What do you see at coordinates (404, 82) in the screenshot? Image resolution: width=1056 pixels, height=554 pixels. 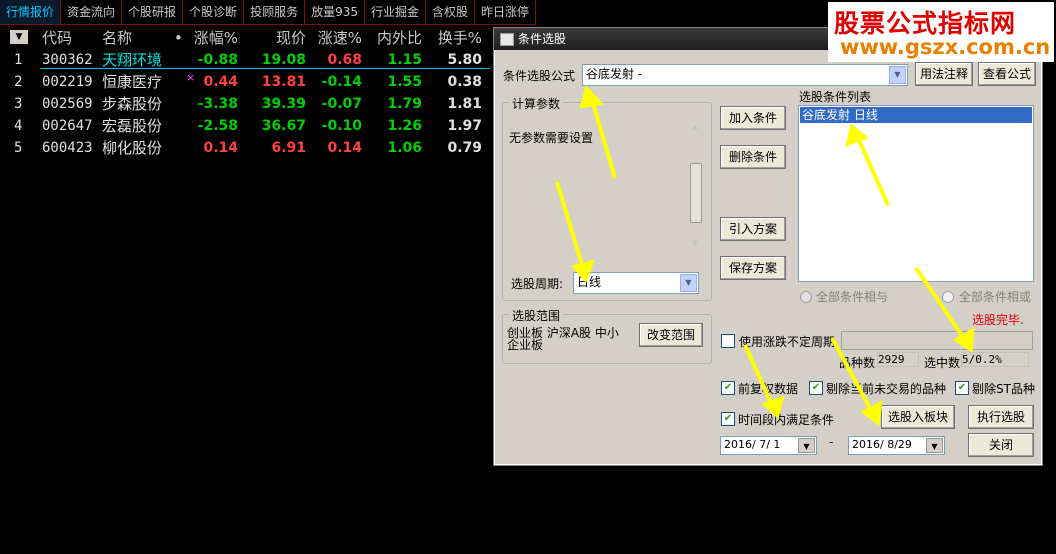 I see `in-out-ratio: 1.55` at bounding box center [404, 82].